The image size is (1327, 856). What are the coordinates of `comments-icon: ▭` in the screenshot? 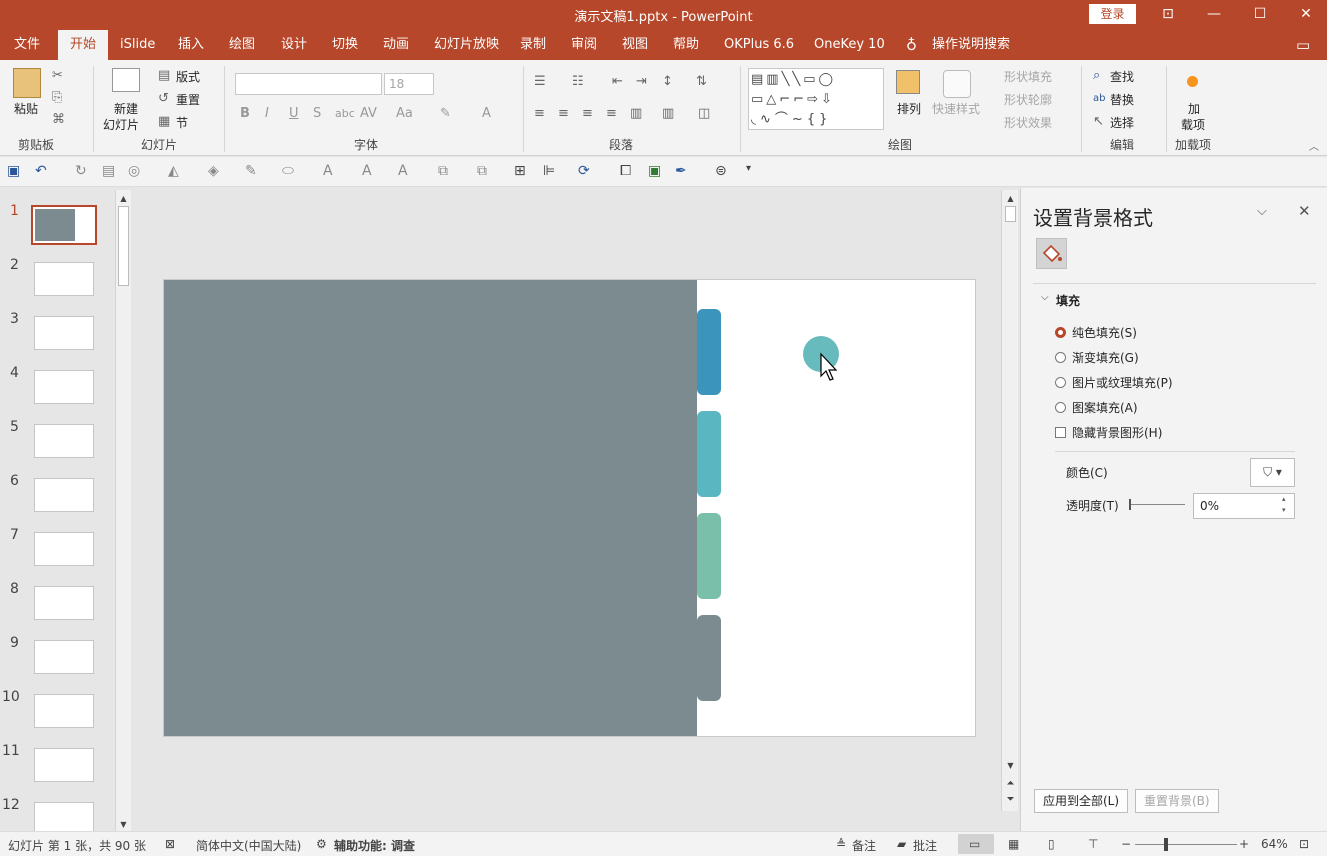 It's located at (1303, 45).